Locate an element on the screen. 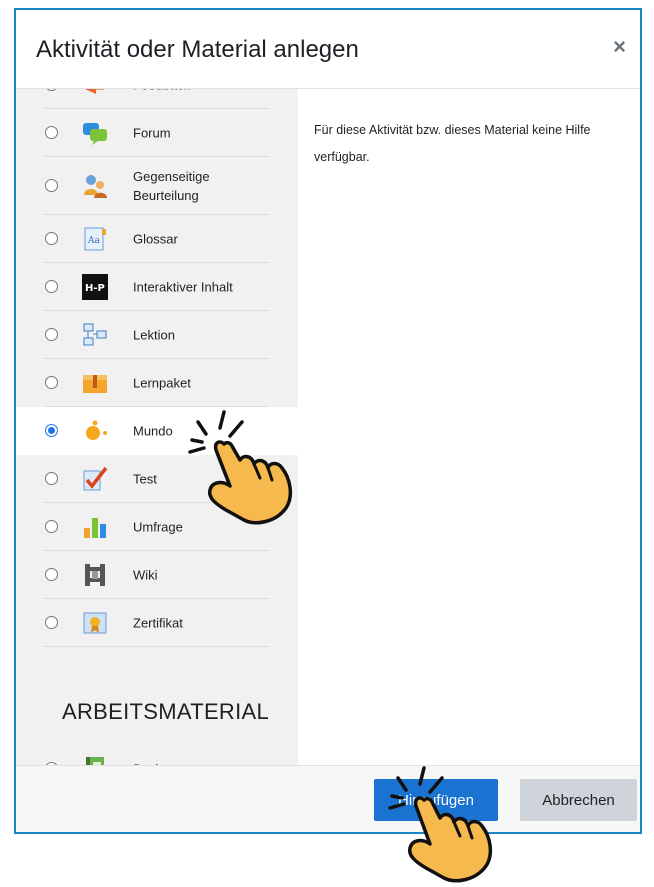  dialog-title: Aktivität oder Material anlegen is located at coordinates (197, 49).